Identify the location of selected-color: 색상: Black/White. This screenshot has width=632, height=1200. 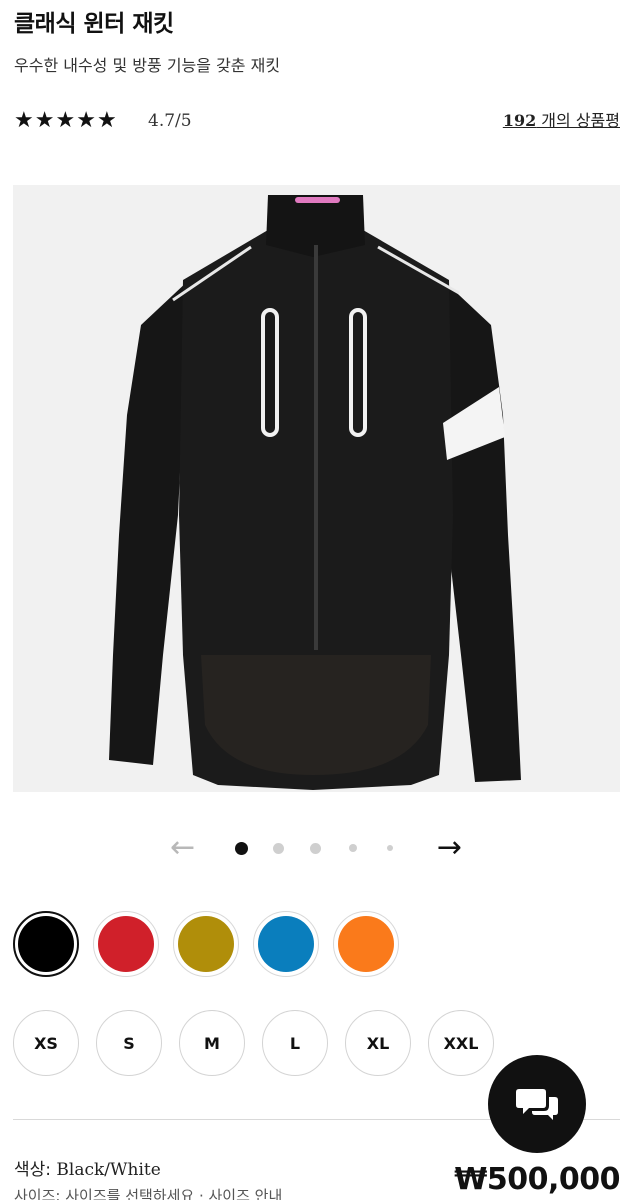
(87, 1167).